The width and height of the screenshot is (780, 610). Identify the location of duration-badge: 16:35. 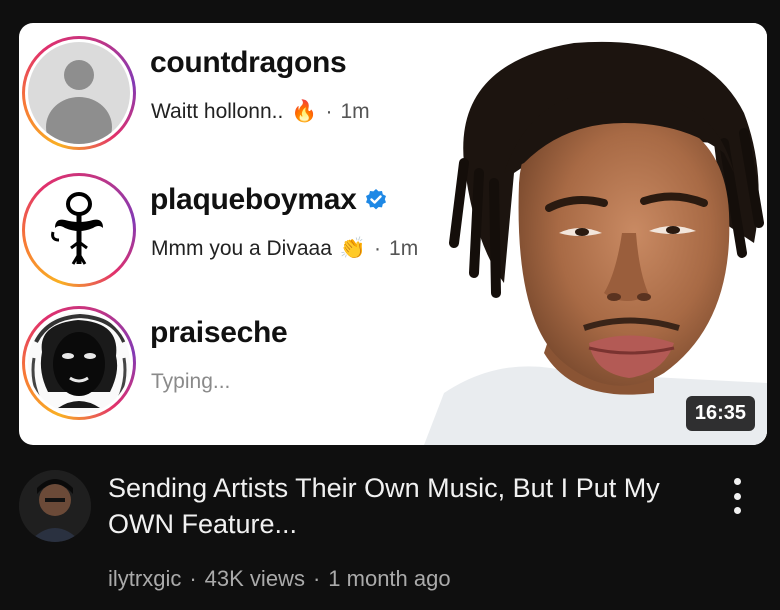
(720, 413).